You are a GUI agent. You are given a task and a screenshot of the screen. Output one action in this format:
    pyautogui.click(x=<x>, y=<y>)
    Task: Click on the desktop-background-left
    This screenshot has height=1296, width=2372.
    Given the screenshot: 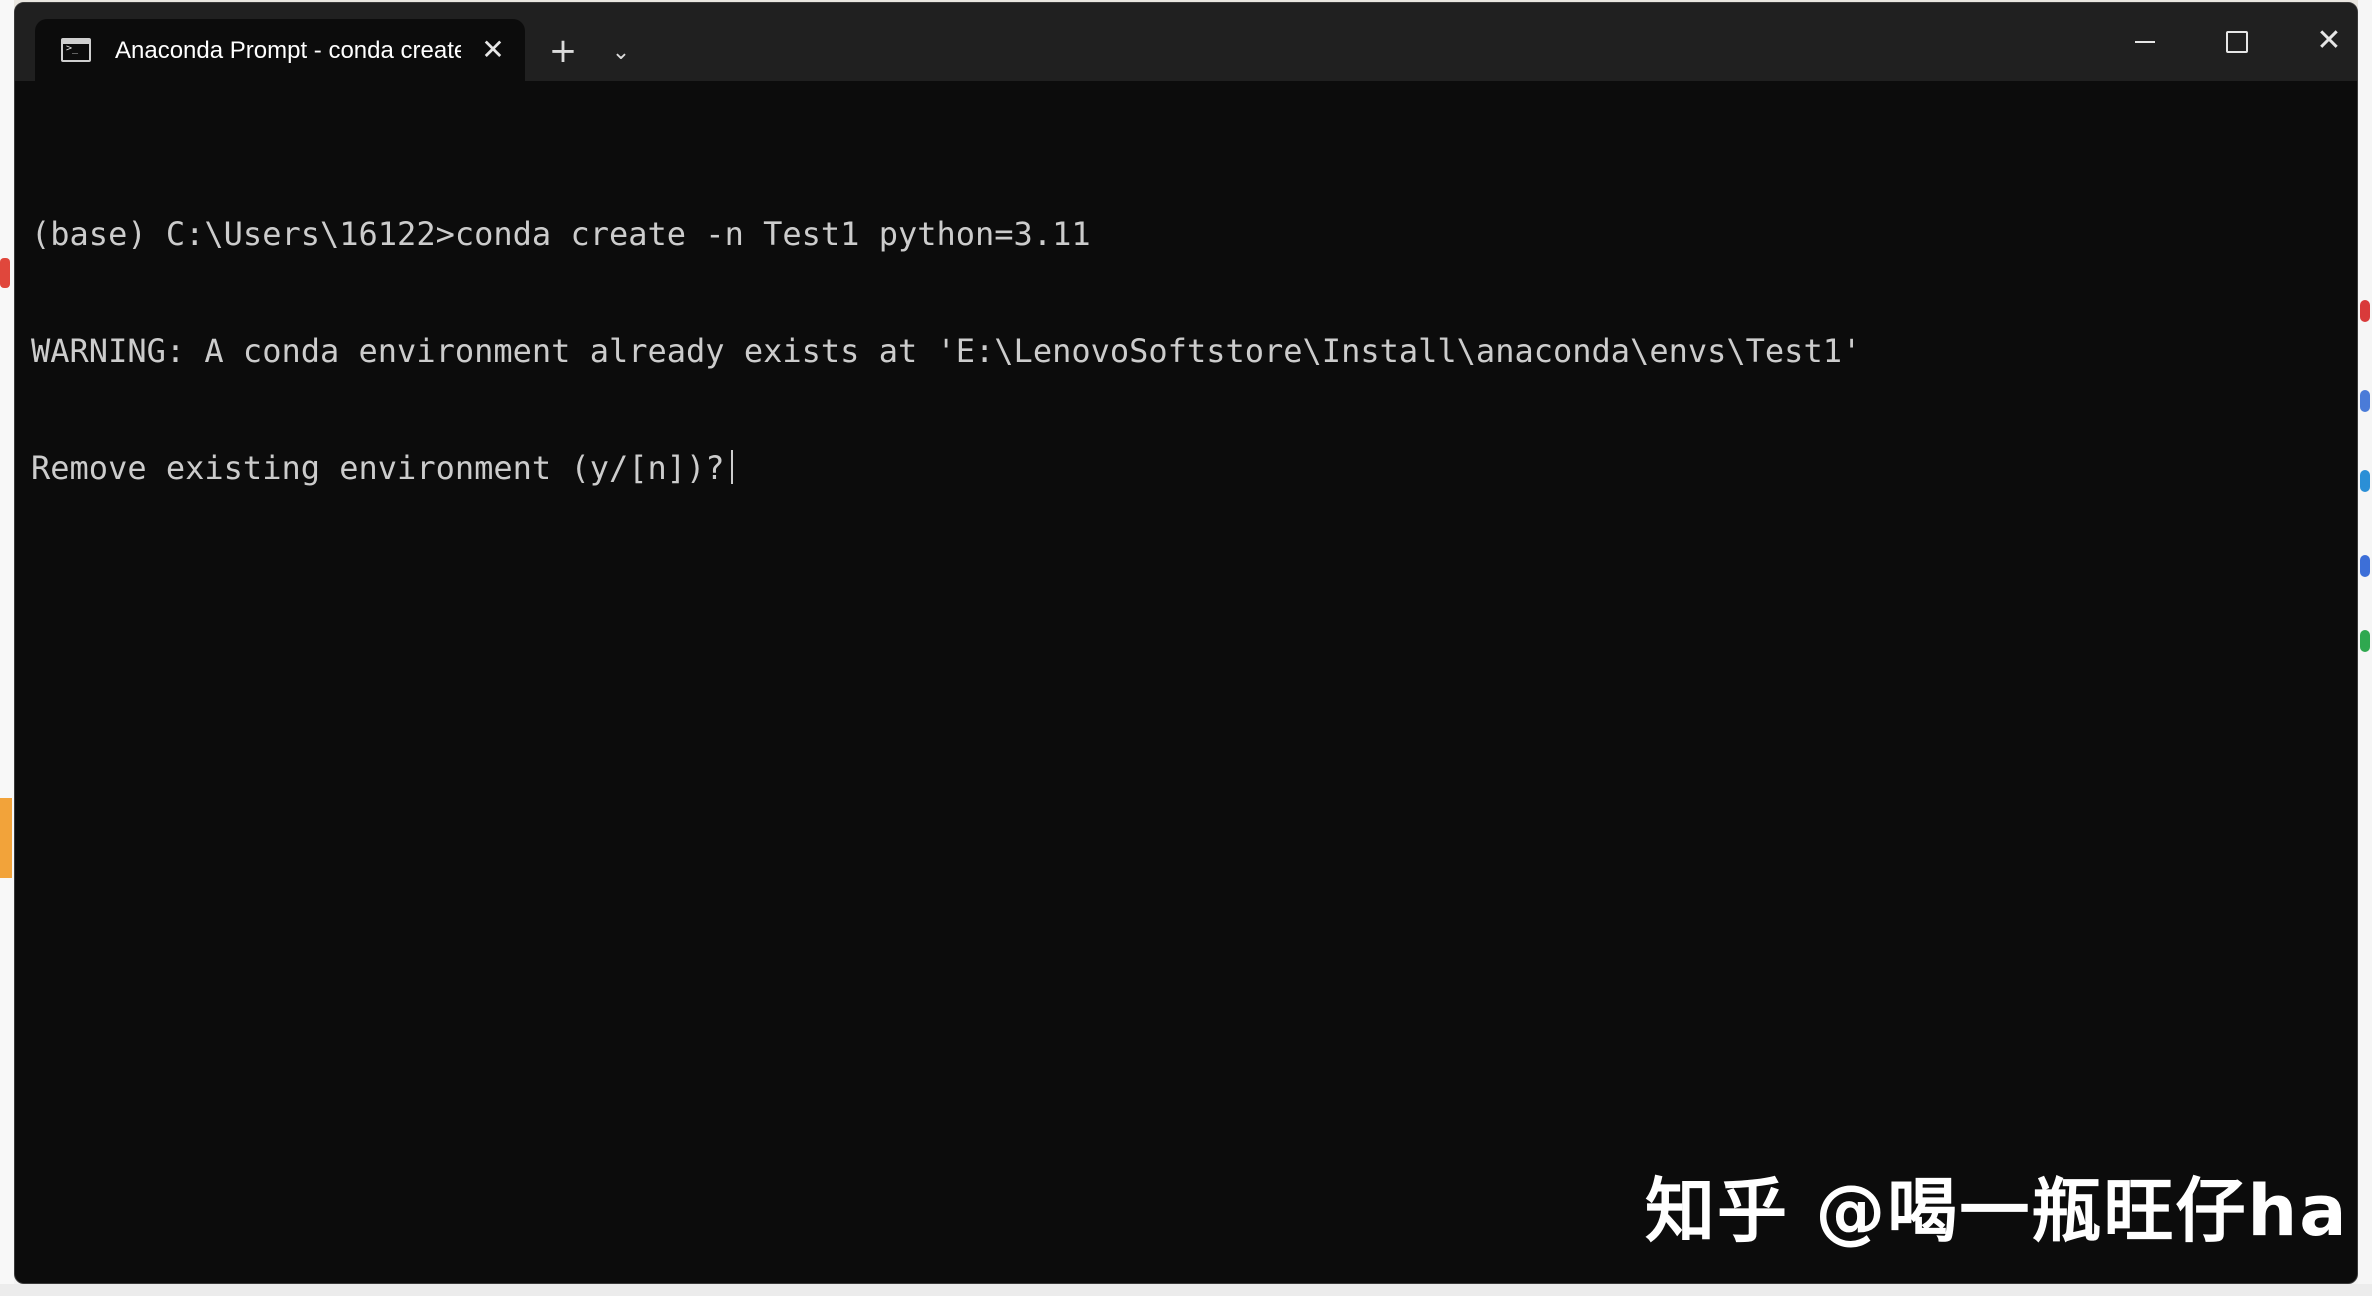 What is the action you would take?
    pyautogui.click(x=7, y=648)
    